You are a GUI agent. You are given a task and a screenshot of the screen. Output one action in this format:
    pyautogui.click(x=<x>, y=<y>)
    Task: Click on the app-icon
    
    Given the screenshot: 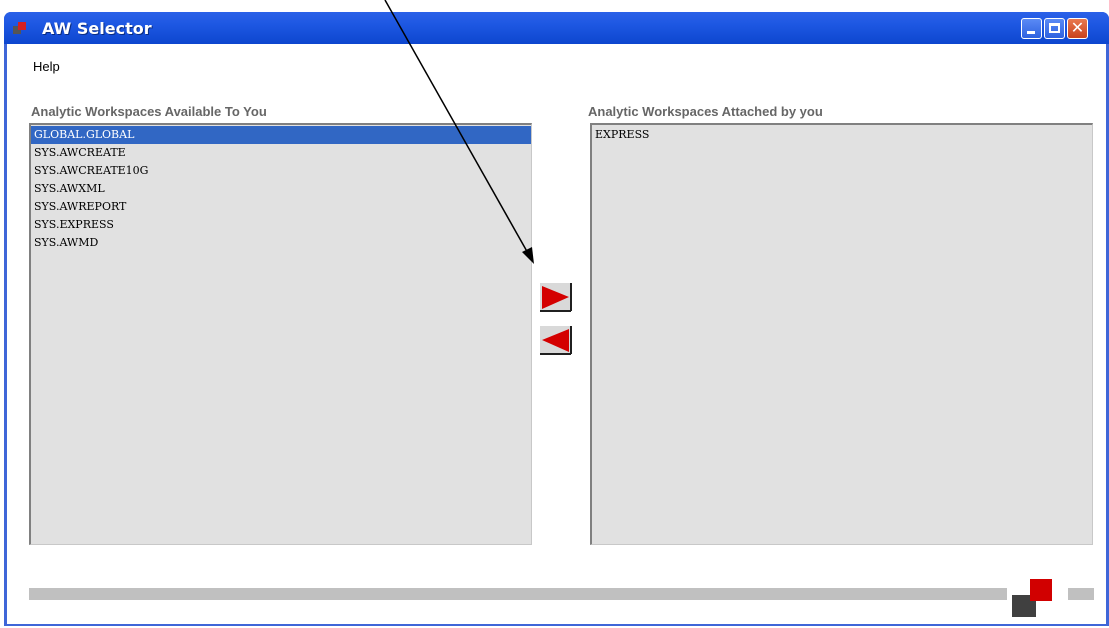 What is the action you would take?
    pyautogui.click(x=20, y=28)
    